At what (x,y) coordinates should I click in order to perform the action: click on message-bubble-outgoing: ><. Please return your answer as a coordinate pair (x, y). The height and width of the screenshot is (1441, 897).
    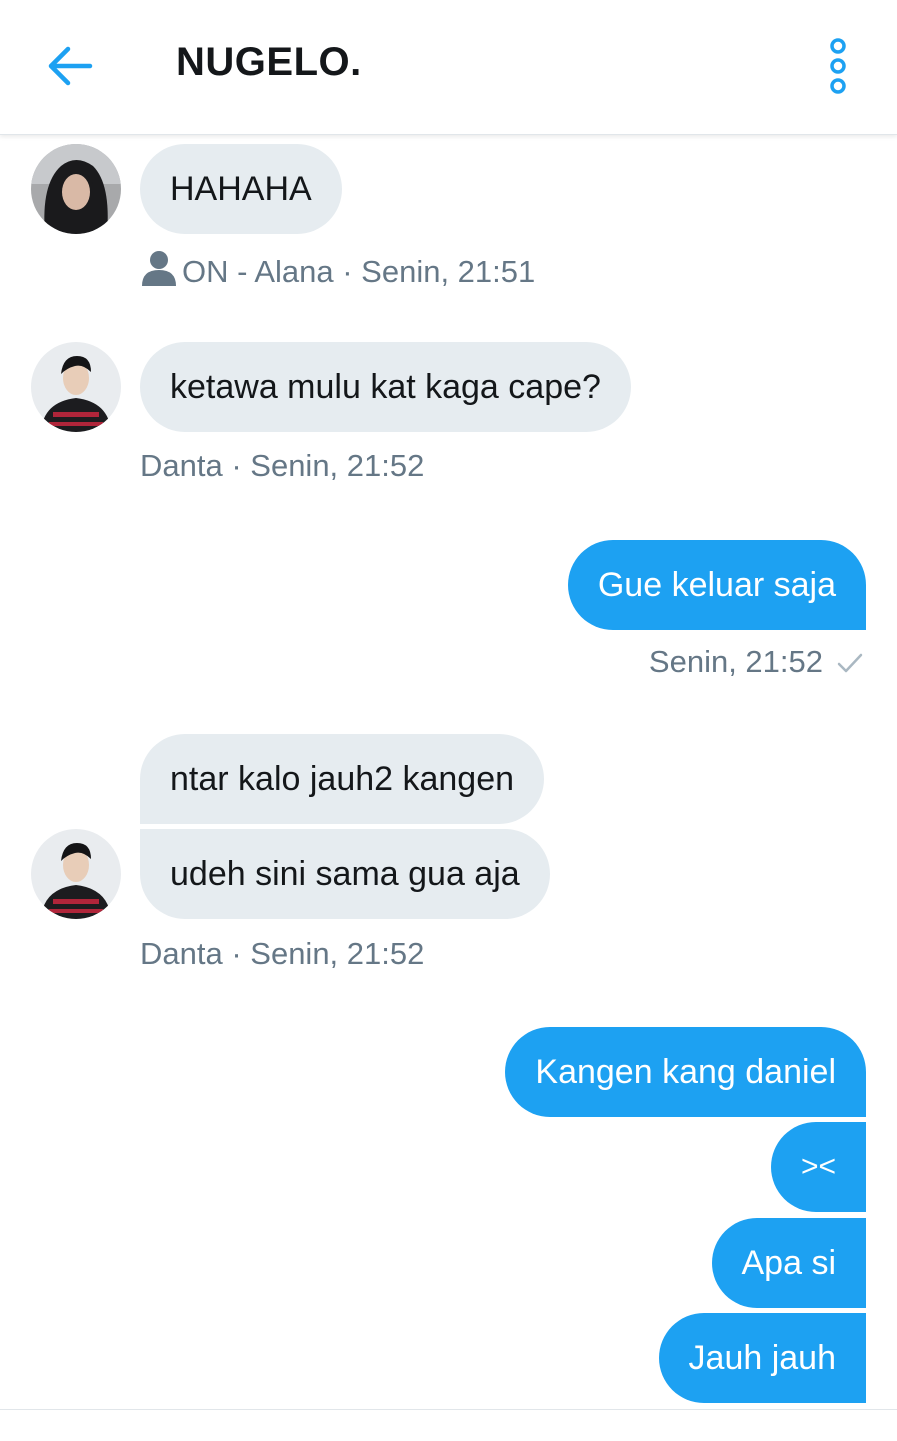
    Looking at the image, I should click on (818, 1167).